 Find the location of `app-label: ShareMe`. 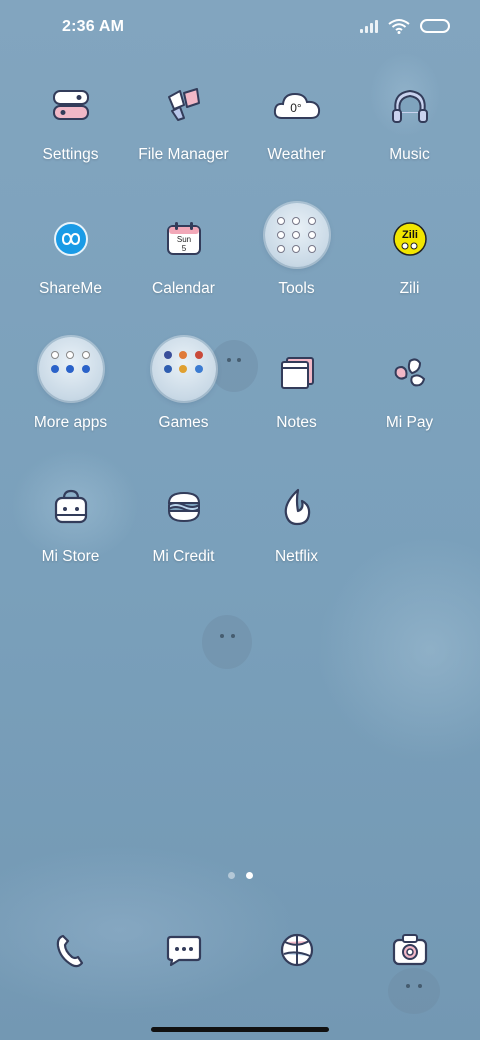

app-label: ShareMe is located at coordinates (70, 288).